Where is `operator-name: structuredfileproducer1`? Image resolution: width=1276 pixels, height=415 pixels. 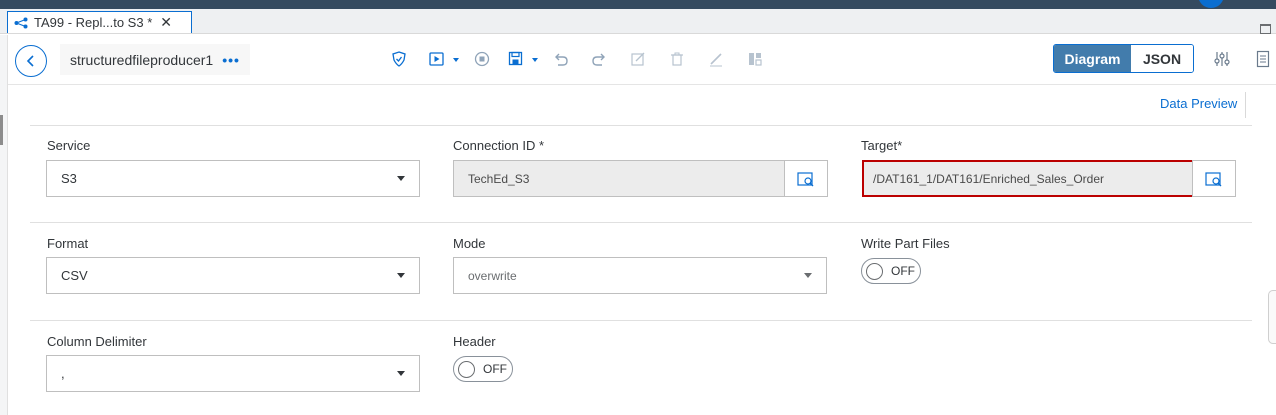
operator-name: structuredfileproducer1 is located at coordinates (142, 59).